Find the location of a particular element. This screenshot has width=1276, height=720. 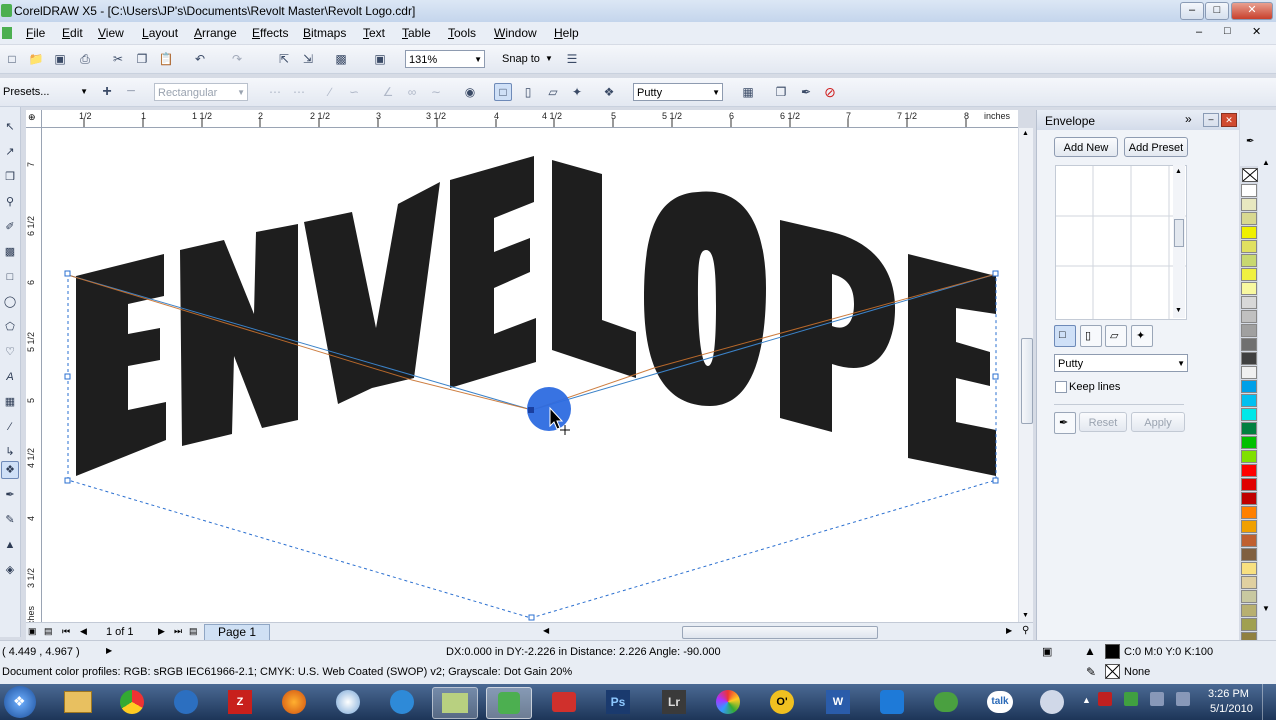

navigator-icon: ⚲ is located at coordinates (1025, 630).